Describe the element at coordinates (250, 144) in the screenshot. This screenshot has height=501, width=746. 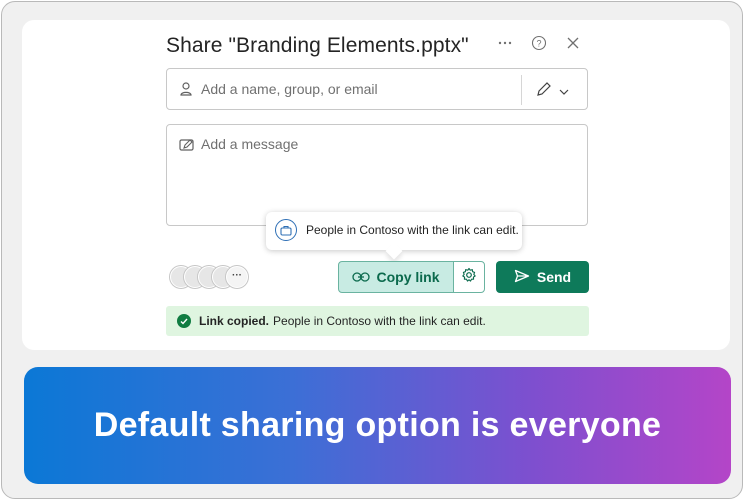
I see `message-placeholder: Add a message` at that location.